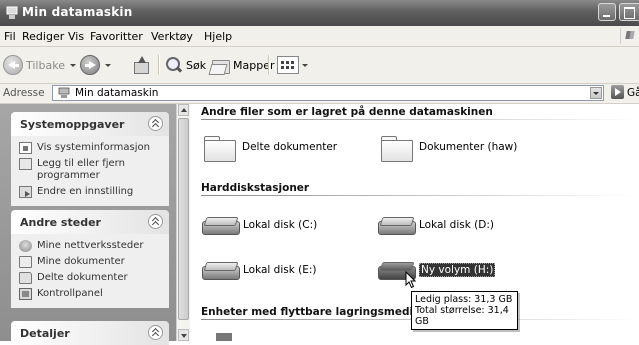 This screenshot has height=345, width=639. I want to click on task-label: Delte dokumenter, so click(82, 277).